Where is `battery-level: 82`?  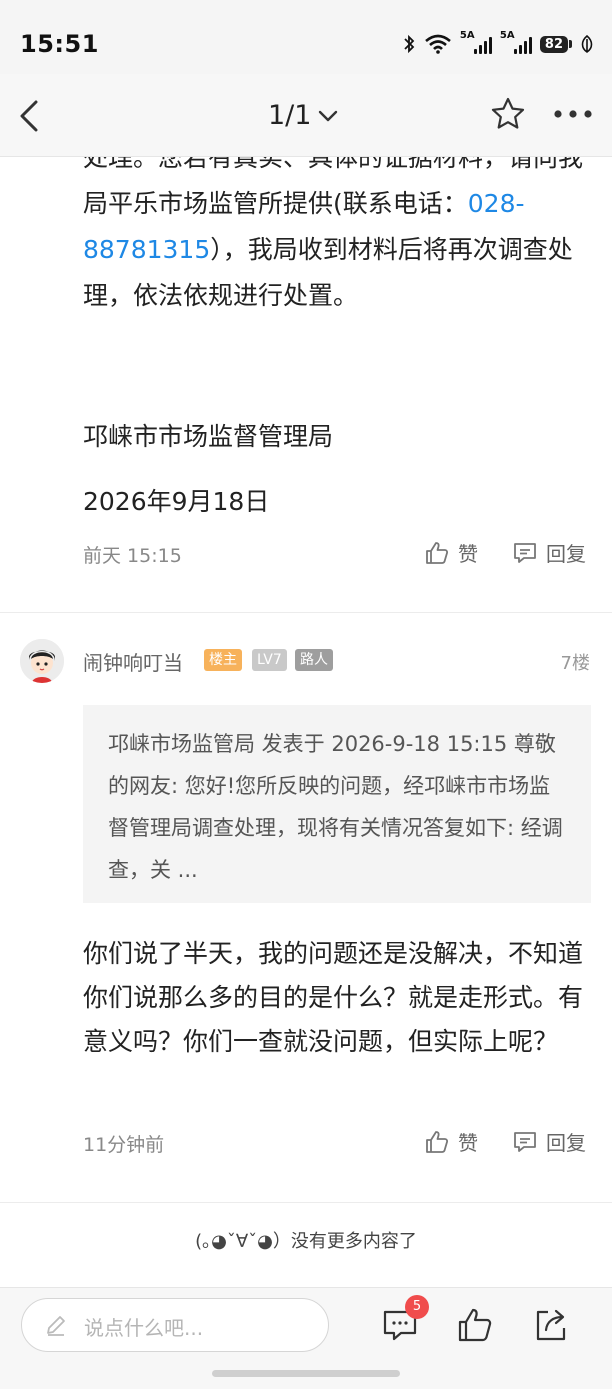
battery-level: 82 is located at coordinates (553, 44).